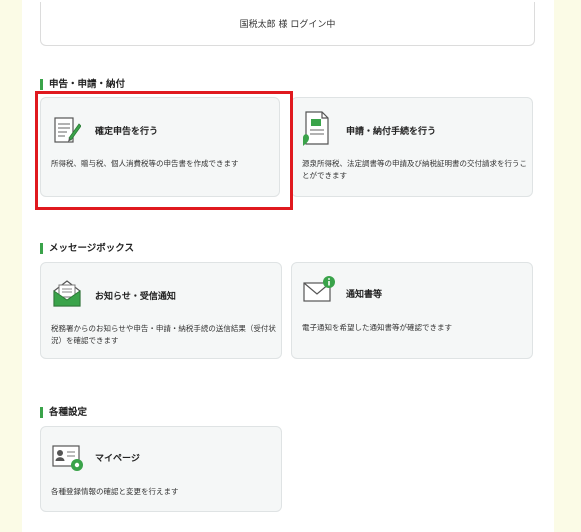 This screenshot has height=532, width=581. Describe the element at coordinates (161, 469) in the screenshot. I see `card-my-page: マイページ 各種登録情報の確認と変更を行えます` at that location.